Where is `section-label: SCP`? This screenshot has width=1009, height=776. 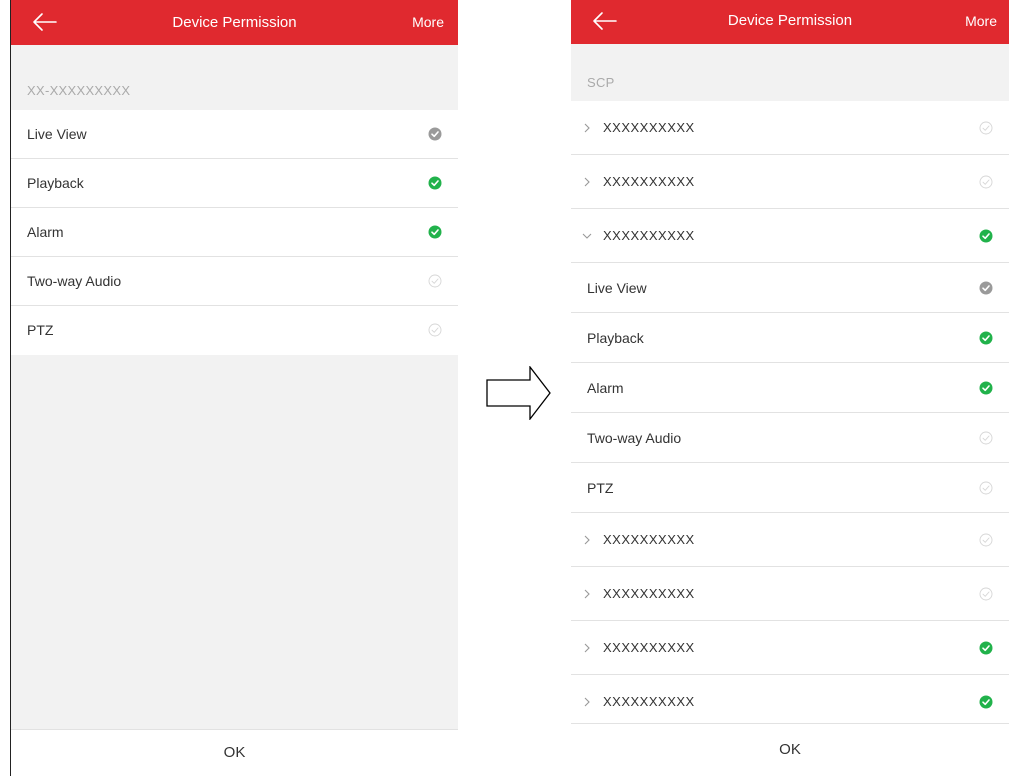
section-label: SCP is located at coordinates (601, 82).